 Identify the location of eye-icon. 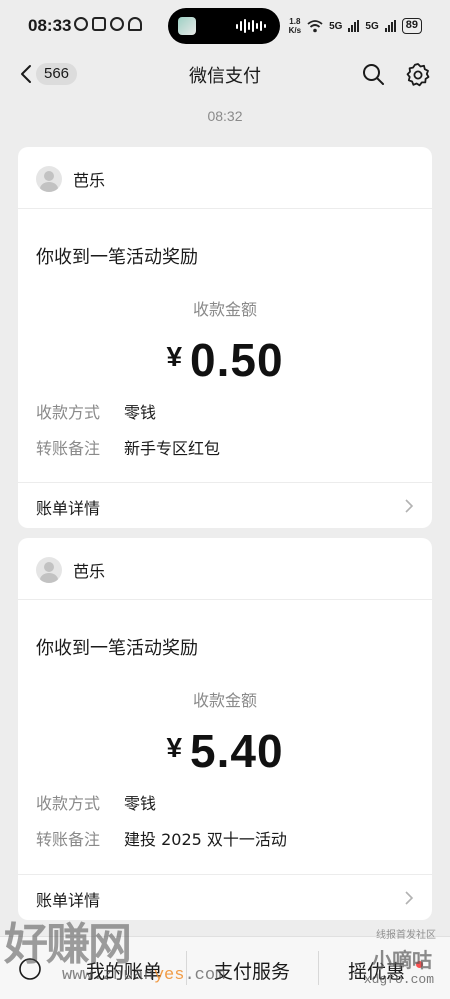
(81, 24).